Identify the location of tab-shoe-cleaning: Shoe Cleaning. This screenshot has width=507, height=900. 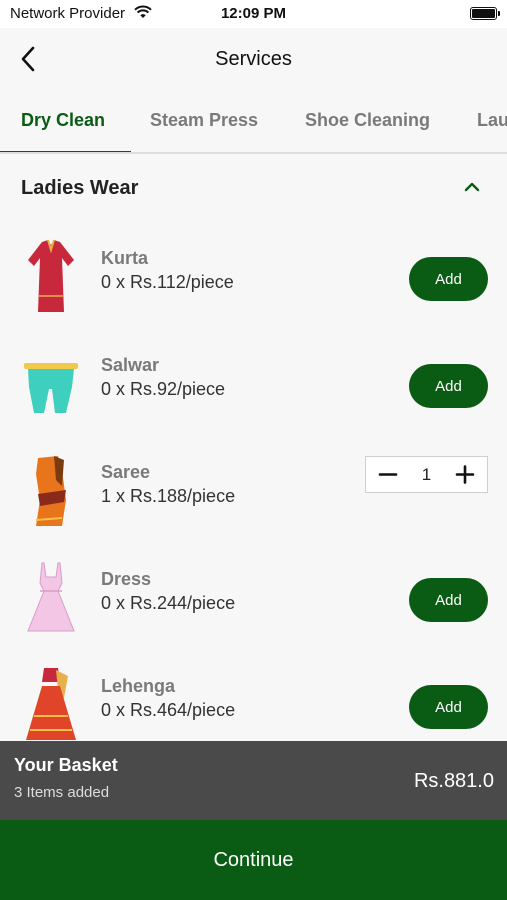
(367, 120).